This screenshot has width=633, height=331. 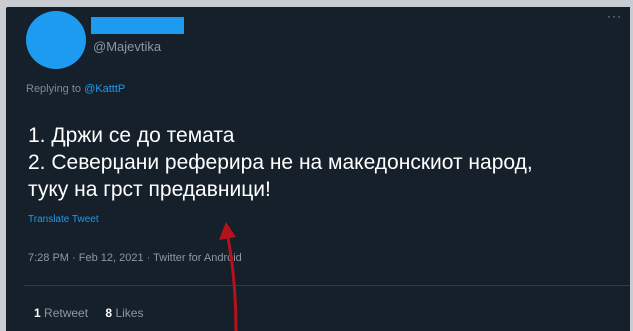 What do you see at coordinates (55, 89) in the screenshot?
I see `replying-to-prefix: Replying to` at bounding box center [55, 89].